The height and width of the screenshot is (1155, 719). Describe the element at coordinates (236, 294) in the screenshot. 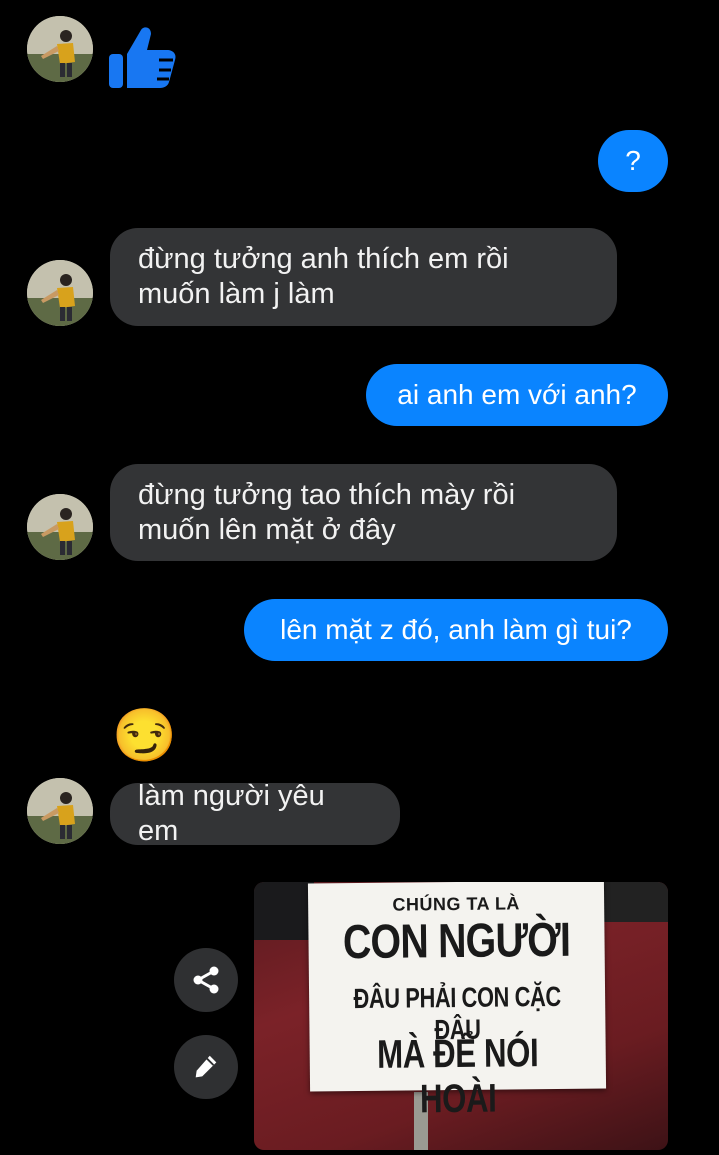

I see `message-line: muốn làm j làm` at that location.